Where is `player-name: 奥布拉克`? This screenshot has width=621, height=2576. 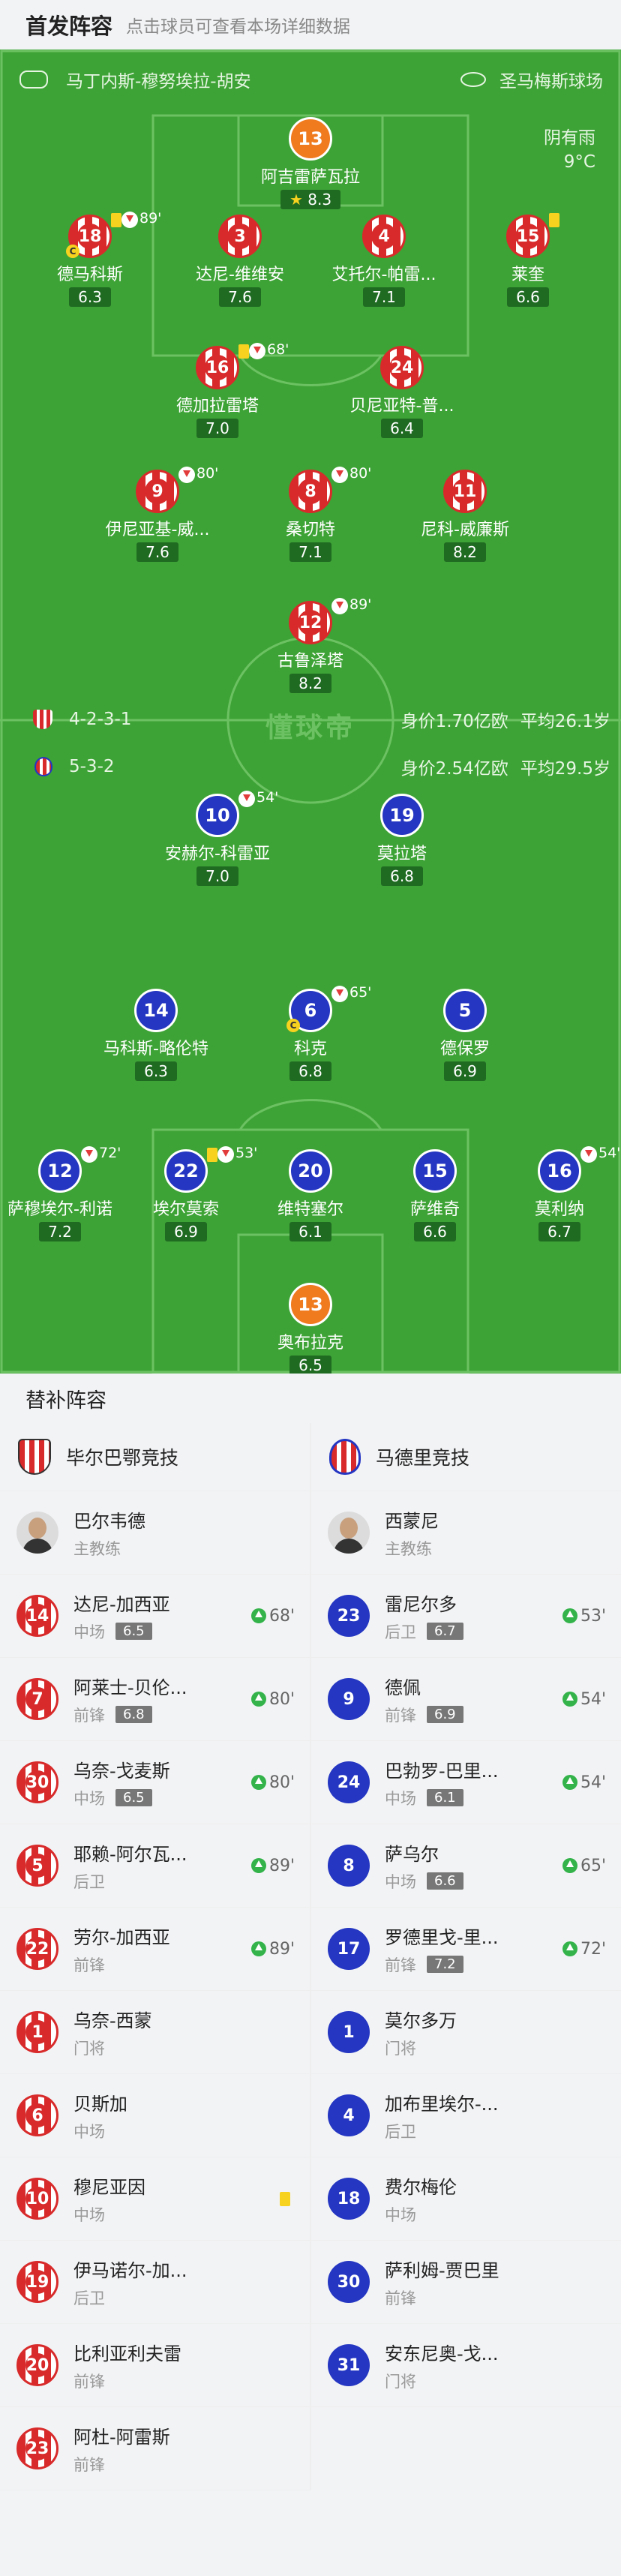
player-name: 奥布拉克 is located at coordinates (310, 1343).